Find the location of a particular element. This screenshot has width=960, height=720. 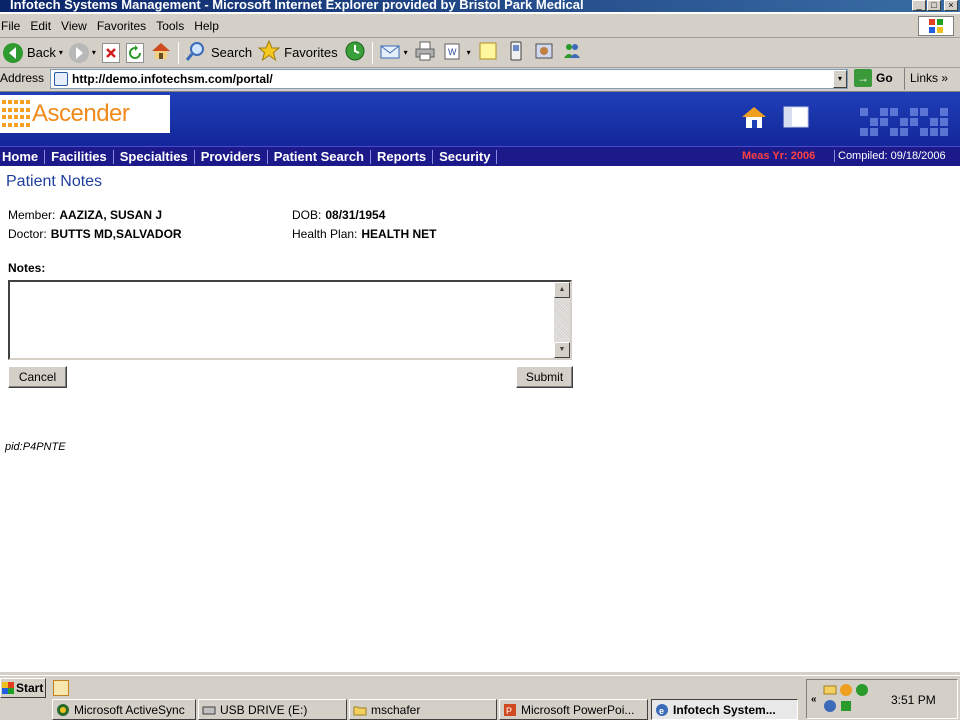

address-input: http://demo.infotechsm.com/portal/ is located at coordinates (449, 79).